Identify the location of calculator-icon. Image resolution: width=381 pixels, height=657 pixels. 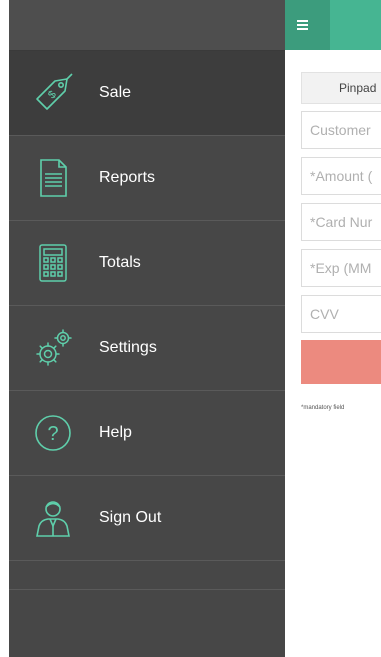
(53, 263).